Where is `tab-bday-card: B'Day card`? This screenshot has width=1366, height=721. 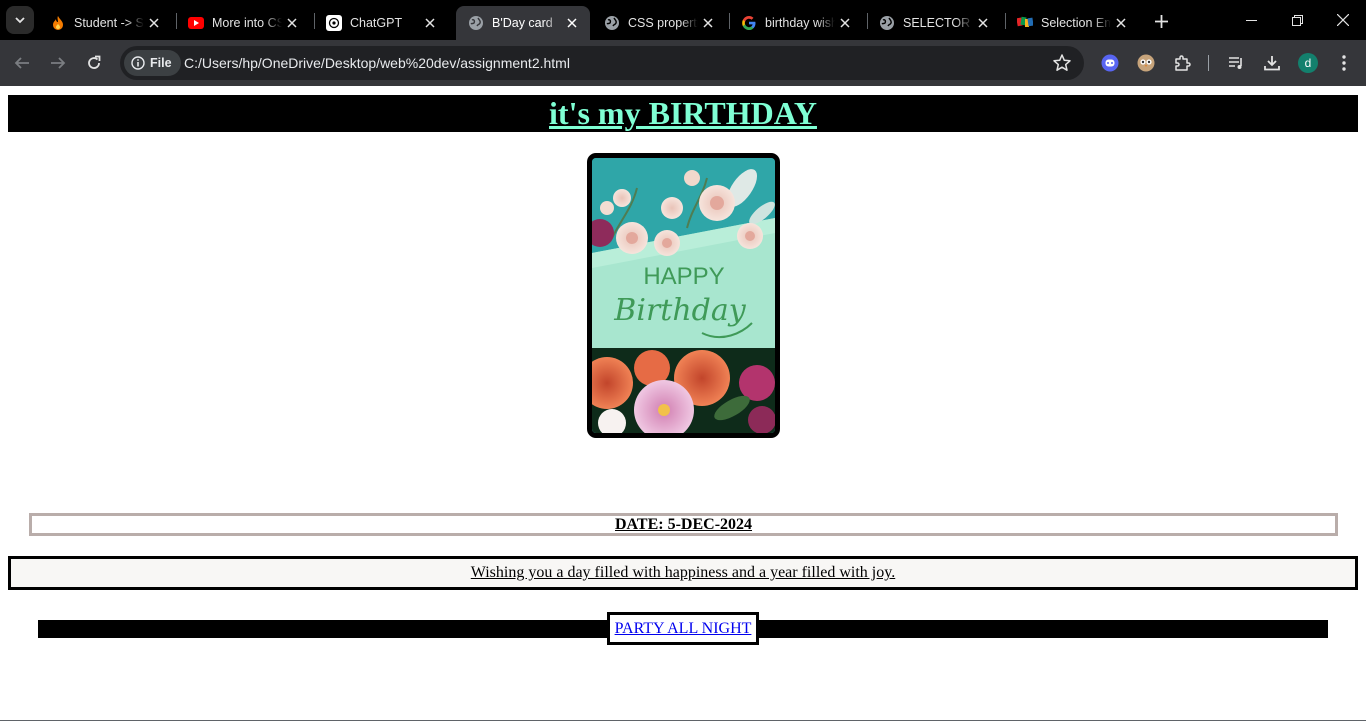 tab-bday-card: B'Day card is located at coordinates (523, 23).